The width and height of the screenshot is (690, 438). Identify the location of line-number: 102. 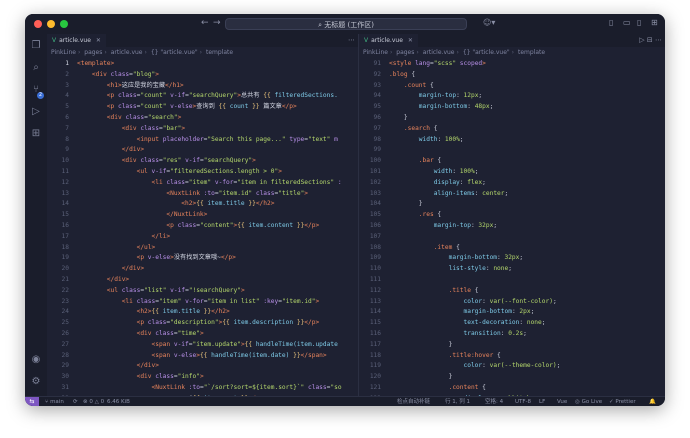
(370, 183).